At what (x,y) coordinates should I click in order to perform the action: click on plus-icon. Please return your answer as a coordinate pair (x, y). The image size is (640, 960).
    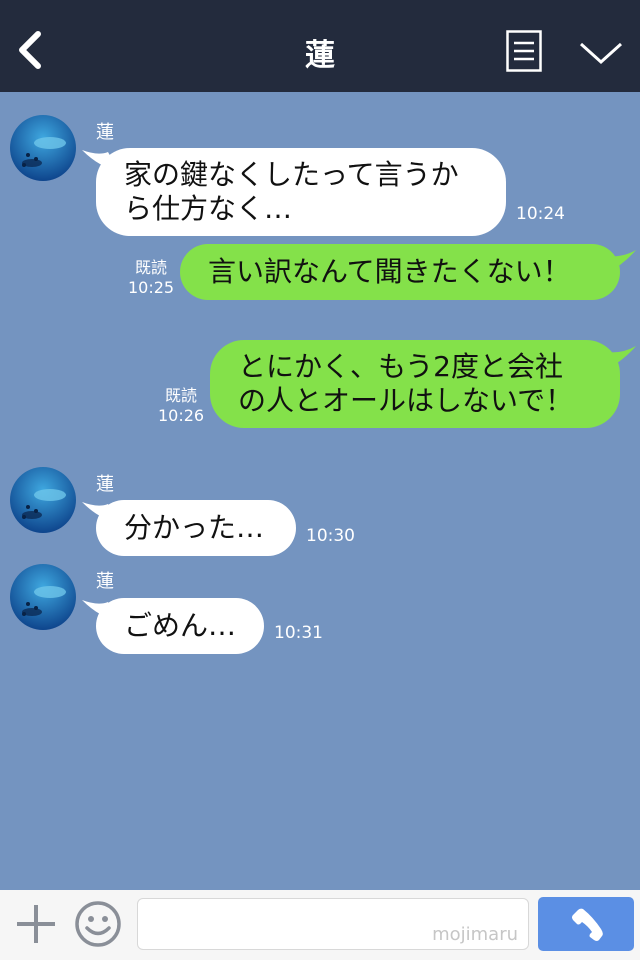
    Looking at the image, I should click on (36, 924).